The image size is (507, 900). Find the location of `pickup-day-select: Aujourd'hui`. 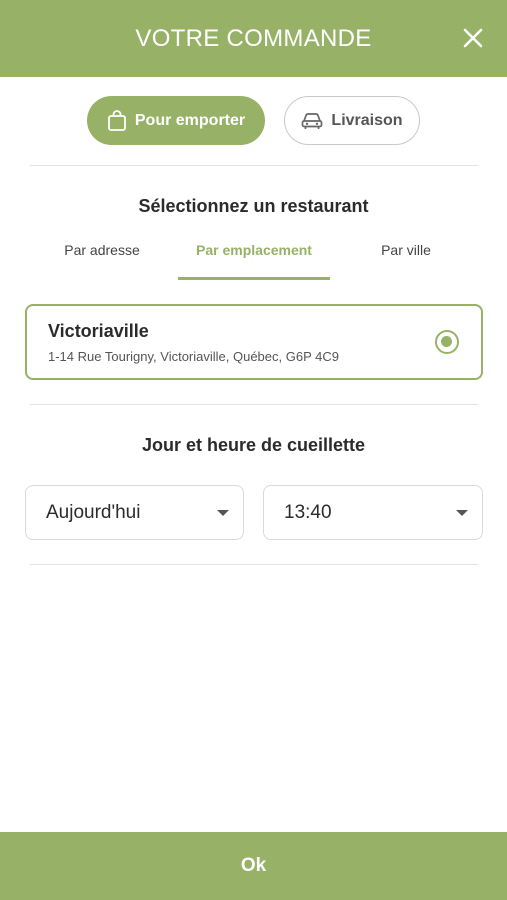

pickup-day-select: Aujourd'hui is located at coordinates (134, 512).